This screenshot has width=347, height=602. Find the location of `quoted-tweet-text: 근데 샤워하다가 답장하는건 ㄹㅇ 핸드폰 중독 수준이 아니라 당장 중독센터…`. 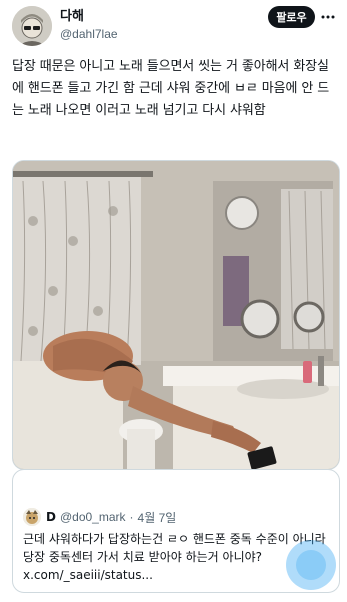

quoted-tweet-text: 근데 샤워하다가 답장하는건 ㄹㅇ 핸드폰 중독 수준이 아니라 당장 중독센터… is located at coordinates (174, 557).